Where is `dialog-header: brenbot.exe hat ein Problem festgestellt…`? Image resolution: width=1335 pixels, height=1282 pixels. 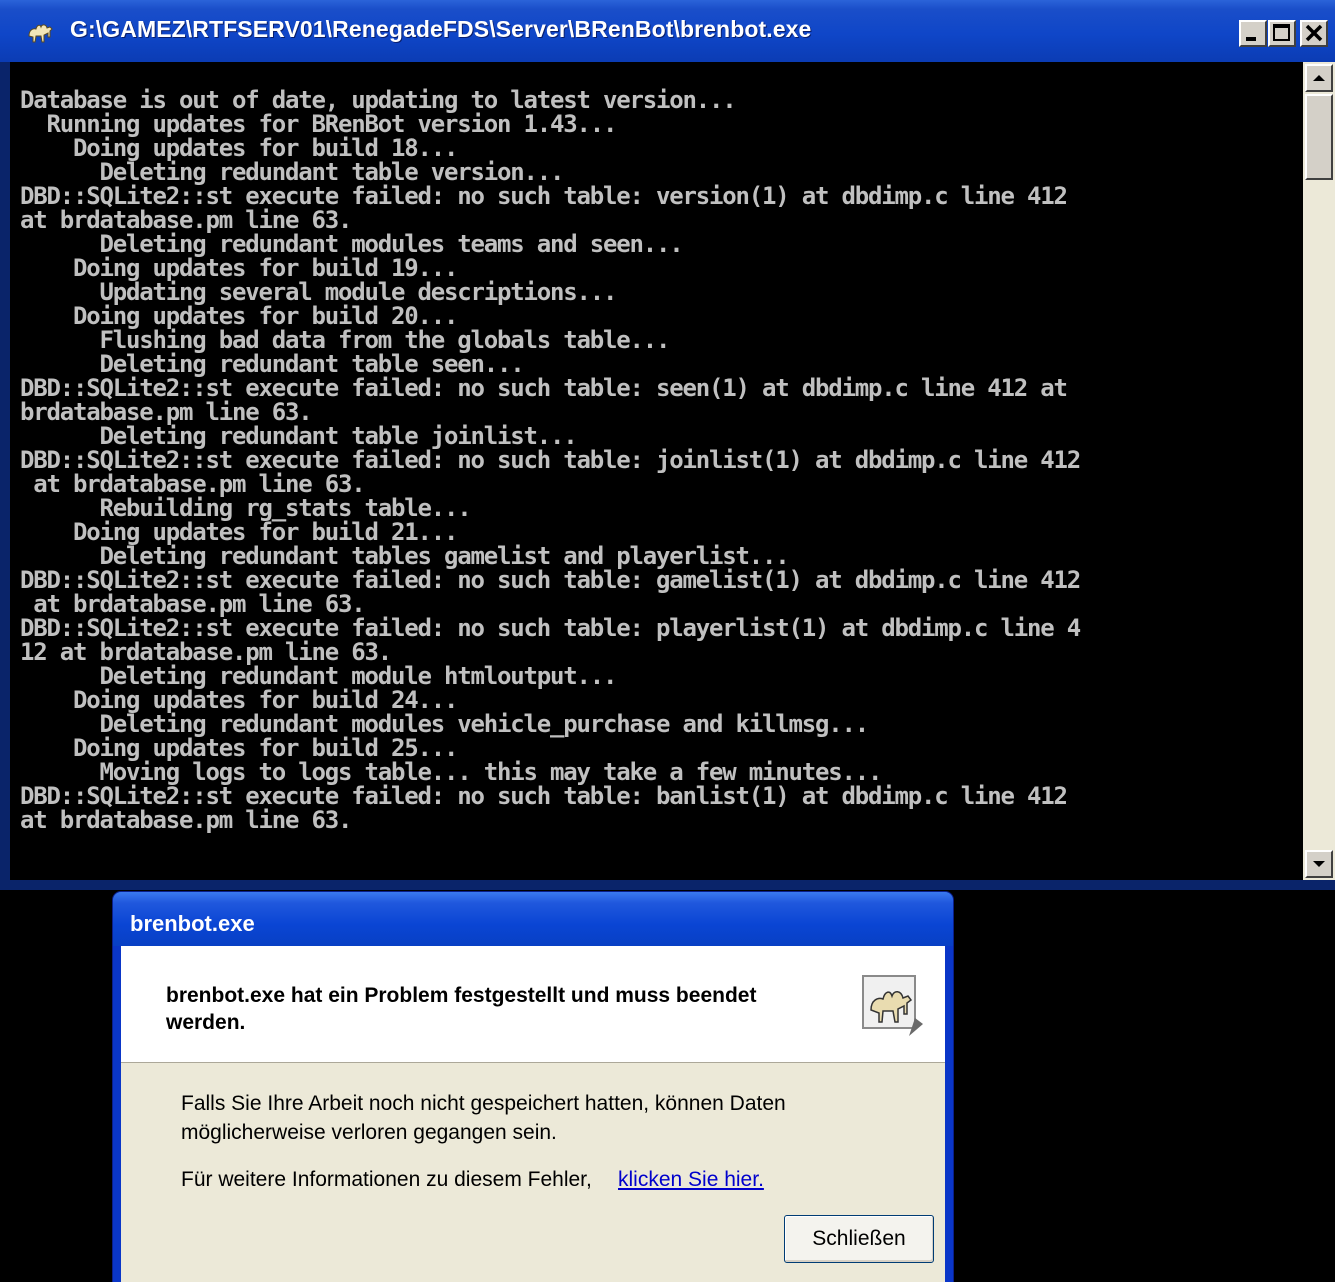 dialog-header: brenbot.exe hat ein Problem festgestellt… is located at coordinates (533, 1004).